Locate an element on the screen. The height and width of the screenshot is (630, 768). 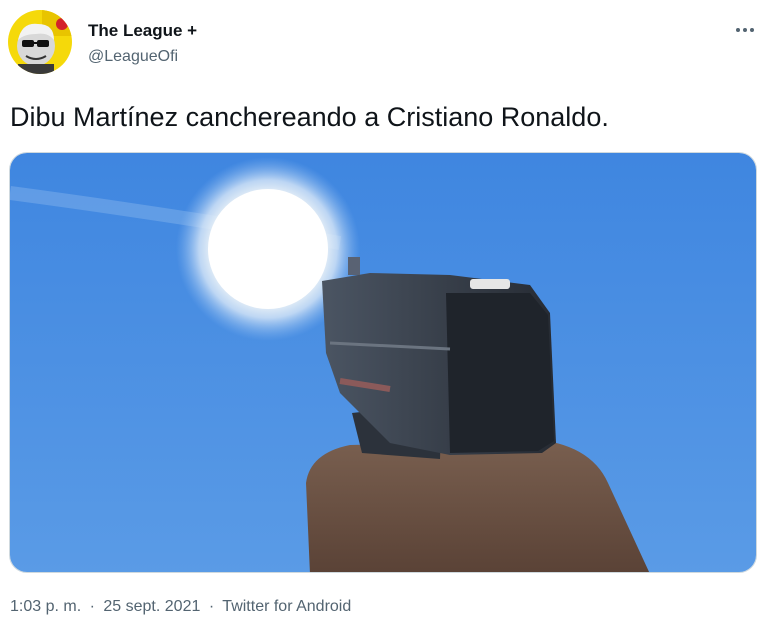
tweet-source: Twitter for Android is located at coordinates (286, 606).